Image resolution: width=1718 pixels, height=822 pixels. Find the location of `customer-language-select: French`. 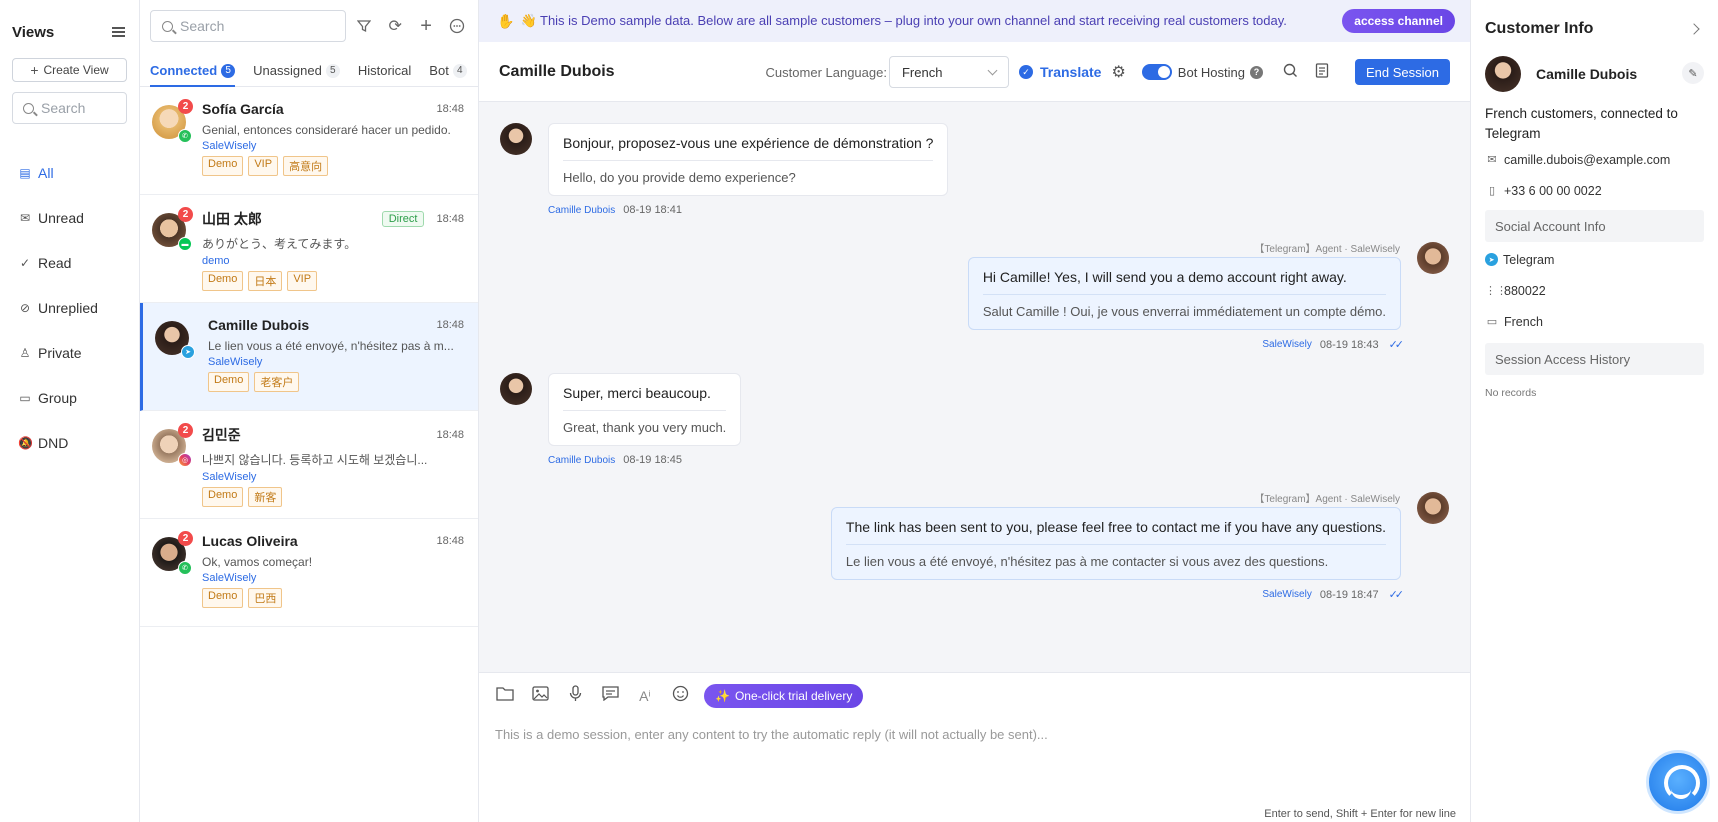

customer-language-select: French is located at coordinates (948, 72).